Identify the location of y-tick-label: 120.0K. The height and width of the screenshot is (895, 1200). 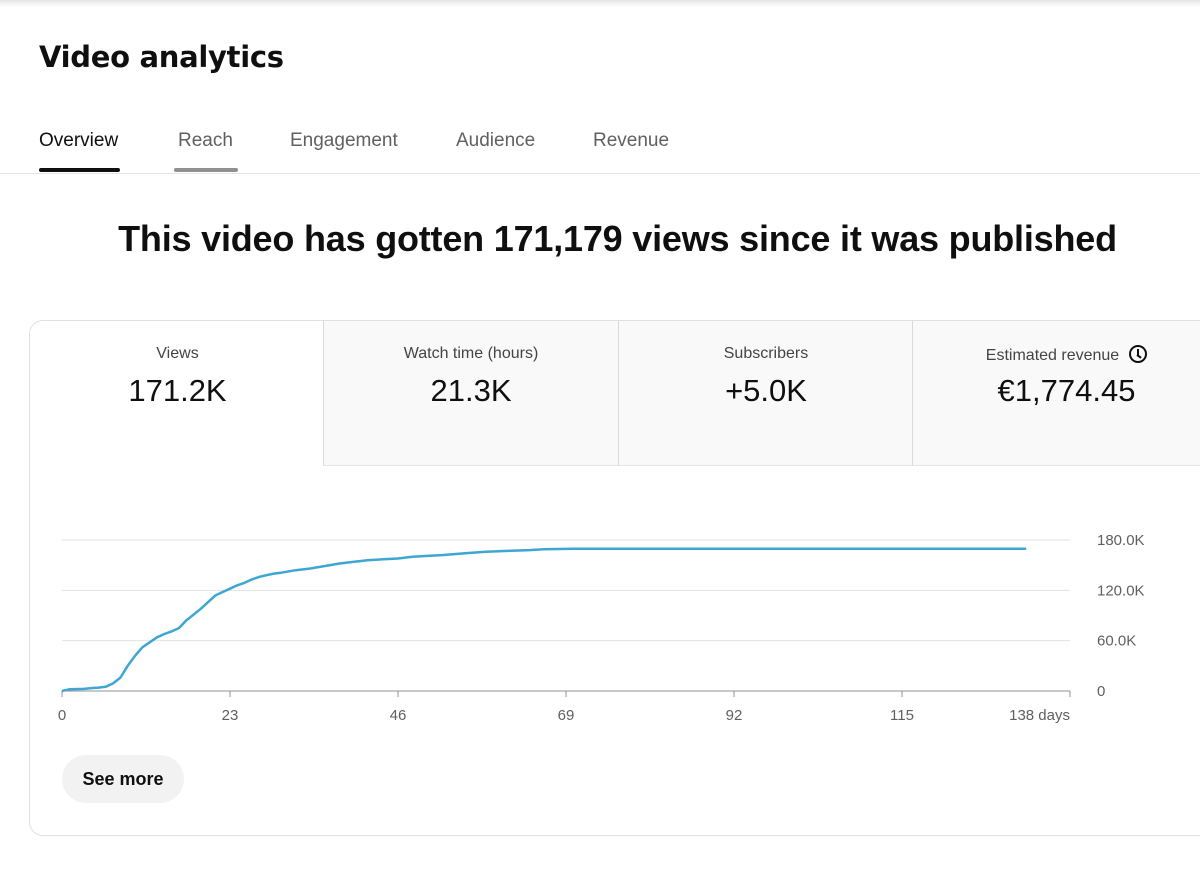
(1121, 590).